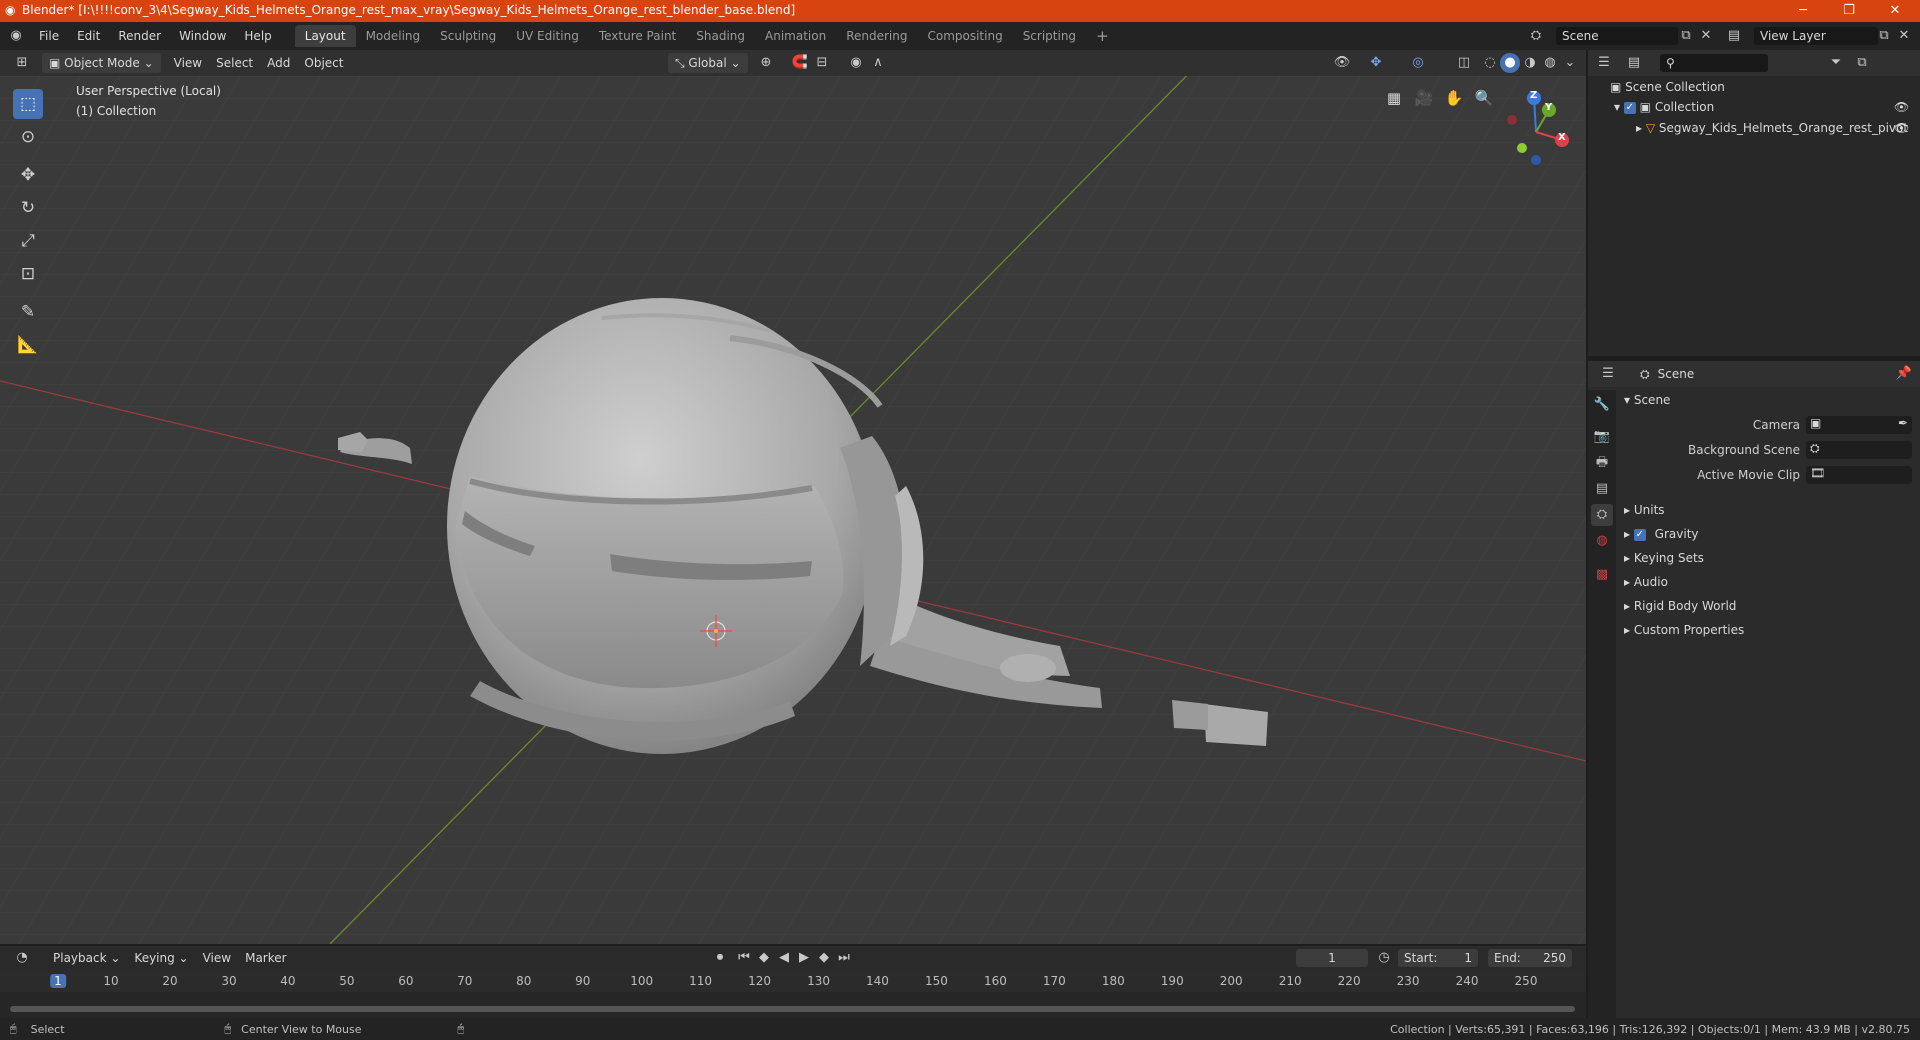 This screenshot has height=1040, width=1920. What do you see at coordinates (1714, 63) in the screenshot?
I see `outliner-search-input: ⚲` at bounding box center [1714, 63].